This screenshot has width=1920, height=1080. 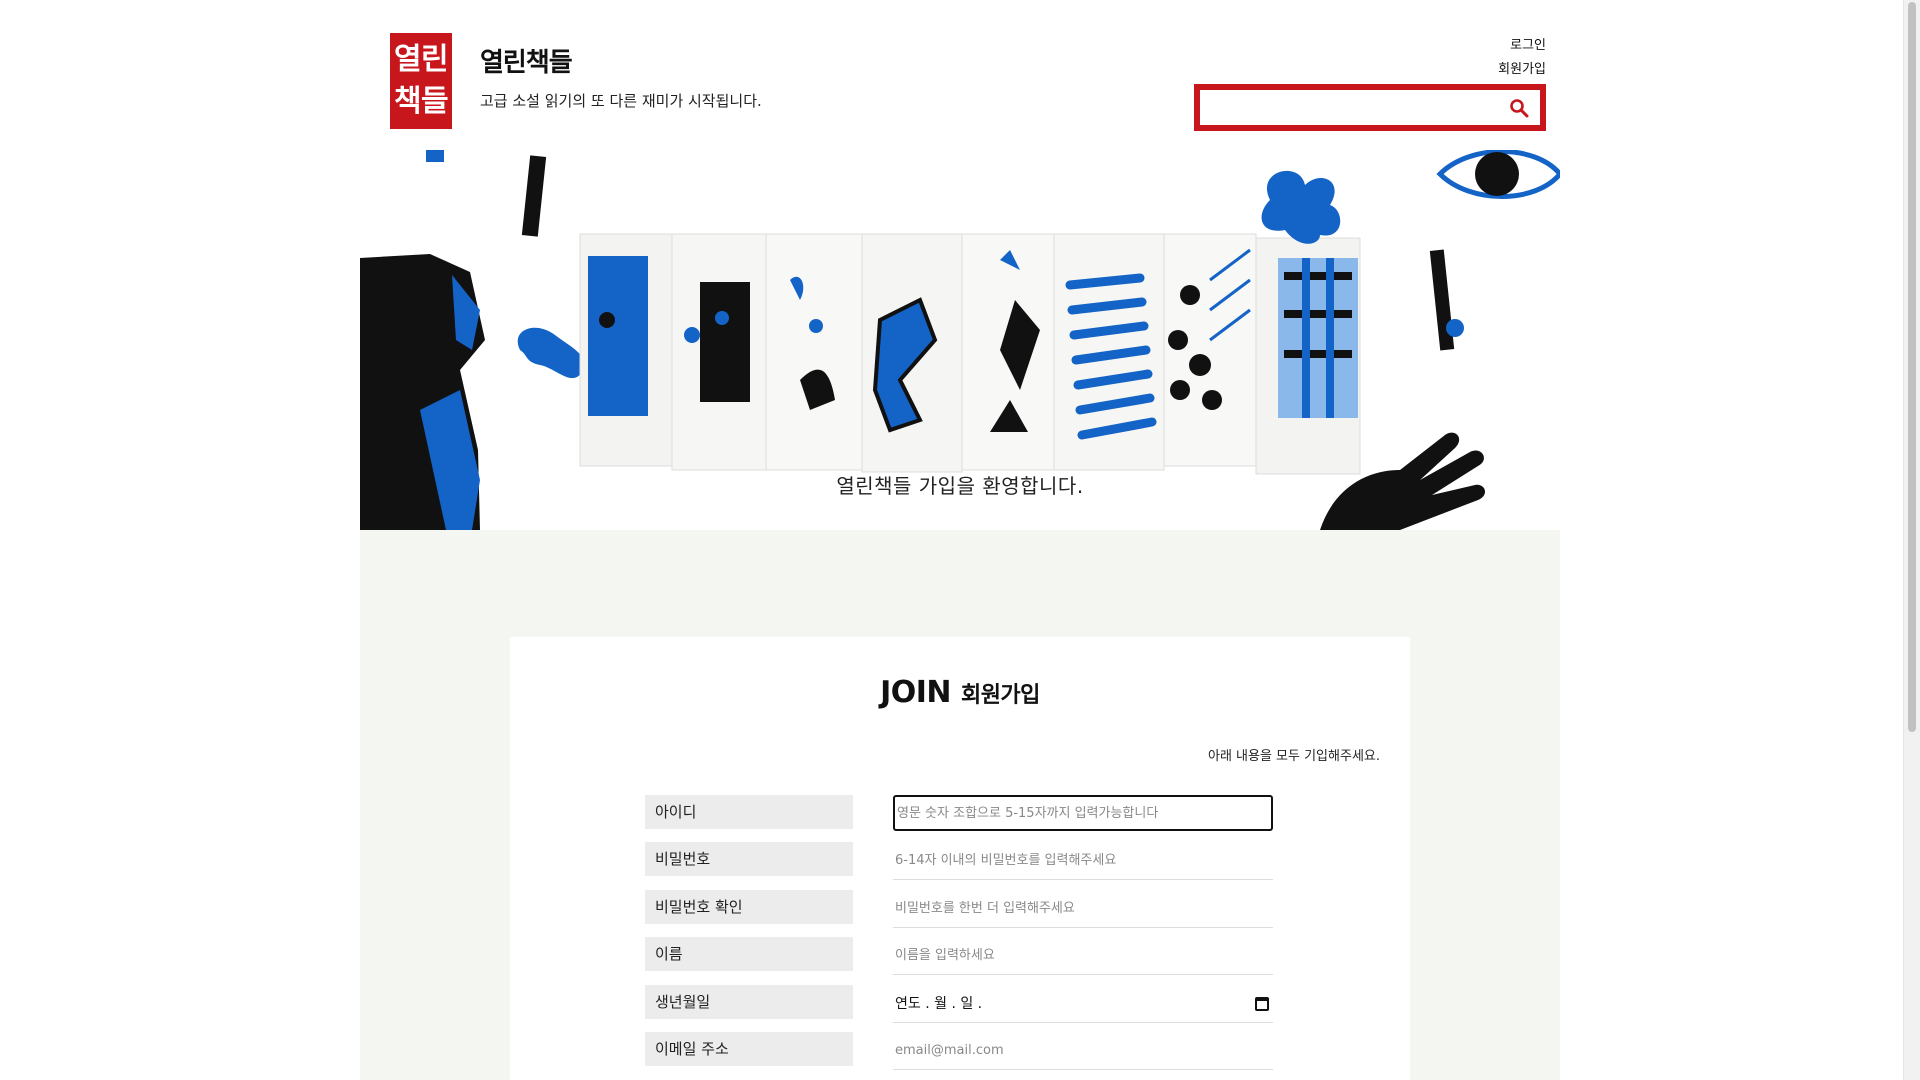 I want to click on scrollbar, so click(x=1911, y=540).